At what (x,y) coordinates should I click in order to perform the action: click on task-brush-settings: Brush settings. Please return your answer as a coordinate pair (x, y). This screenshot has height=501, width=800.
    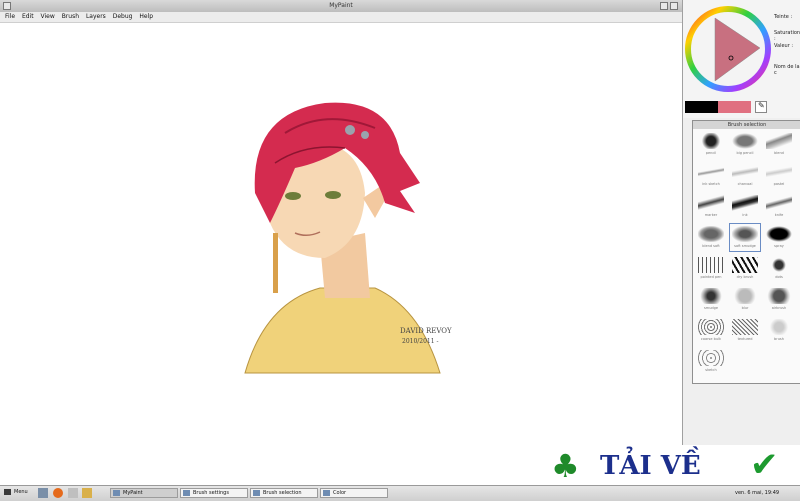
    Looking at the image, I should click on (214, 493).